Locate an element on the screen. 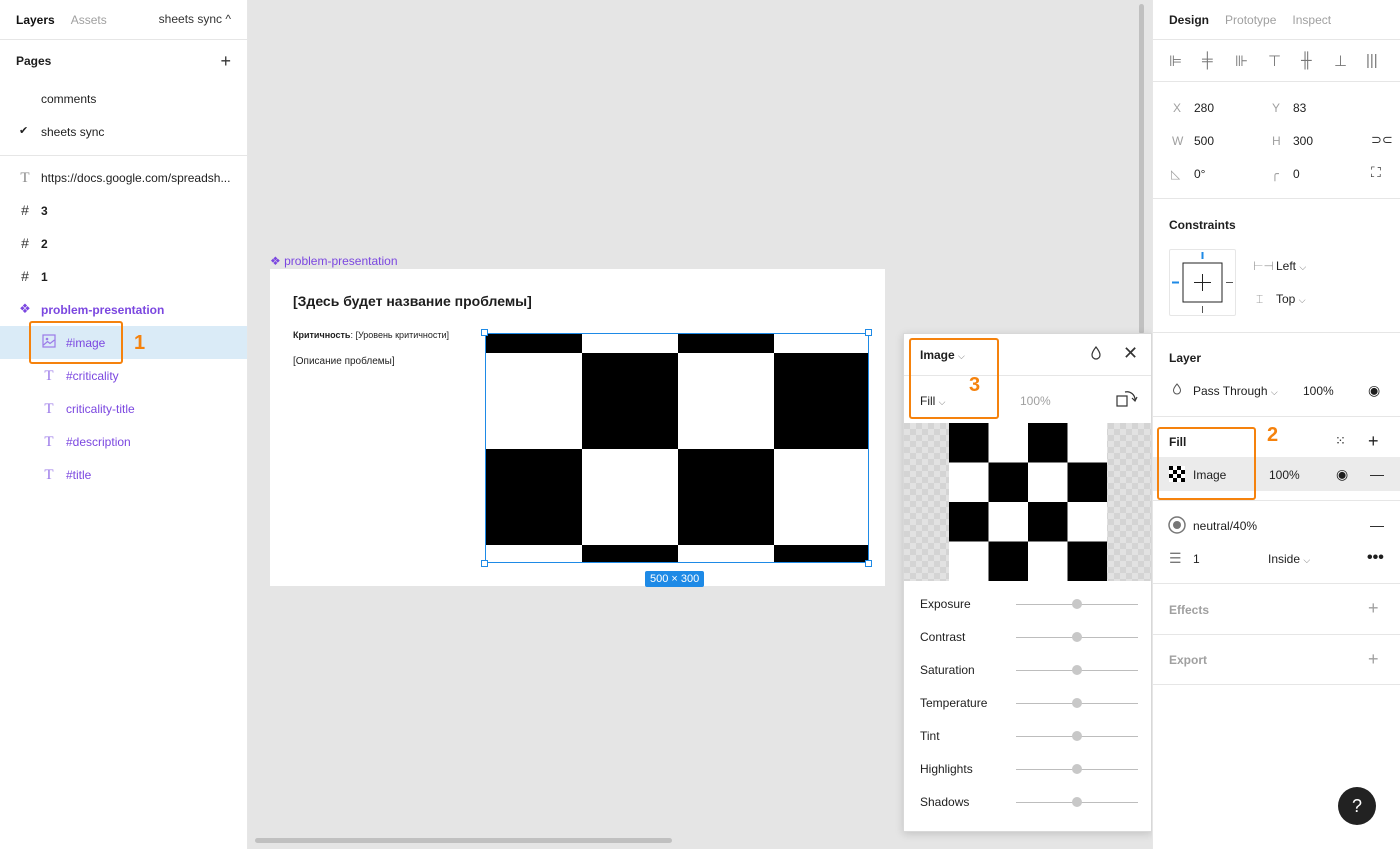  layer-row-frame-3: # 3 is located at coordinates (123, 210).